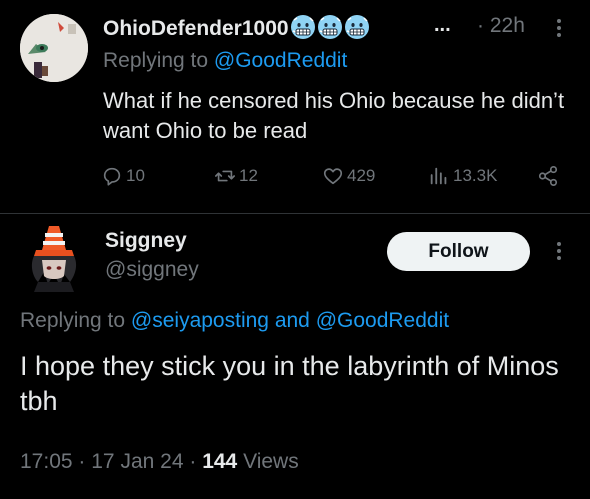 Image resolution: width=590 pixels, height=499 pixels. What do you see at coordinates (220, 461) in the screenshot?
I see `views-count: 144` at bounding box center [220, 461].